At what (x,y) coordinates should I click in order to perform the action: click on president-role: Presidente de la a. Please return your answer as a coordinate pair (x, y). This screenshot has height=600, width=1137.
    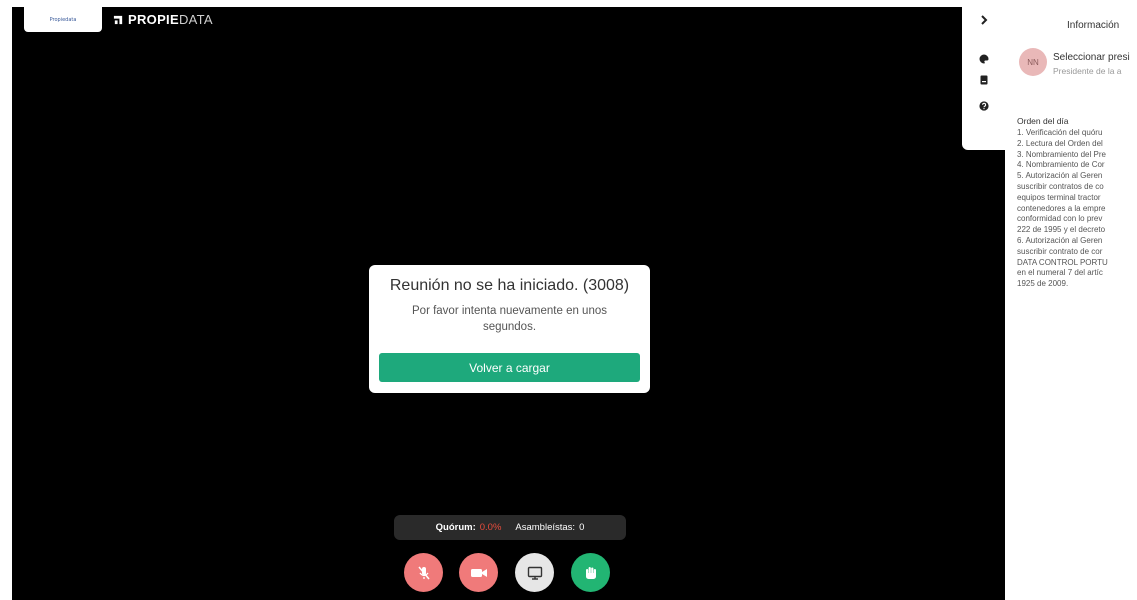
    Looking at the image, I should click on (1087, 71).